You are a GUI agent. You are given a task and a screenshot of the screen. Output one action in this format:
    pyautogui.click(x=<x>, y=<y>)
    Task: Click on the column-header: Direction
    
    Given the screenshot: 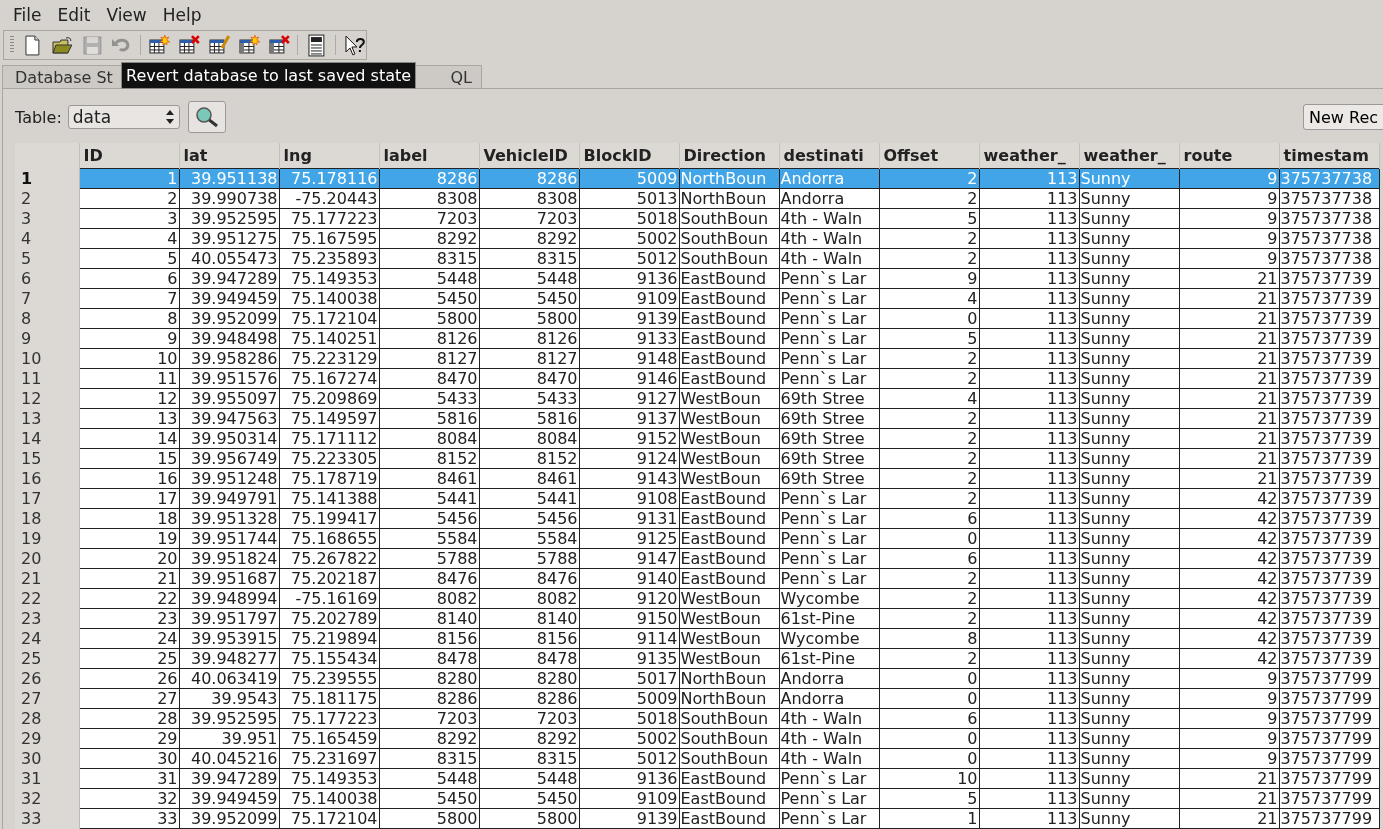 What is the action you would take?
    pyautogui.click(x=729, y=156)
    